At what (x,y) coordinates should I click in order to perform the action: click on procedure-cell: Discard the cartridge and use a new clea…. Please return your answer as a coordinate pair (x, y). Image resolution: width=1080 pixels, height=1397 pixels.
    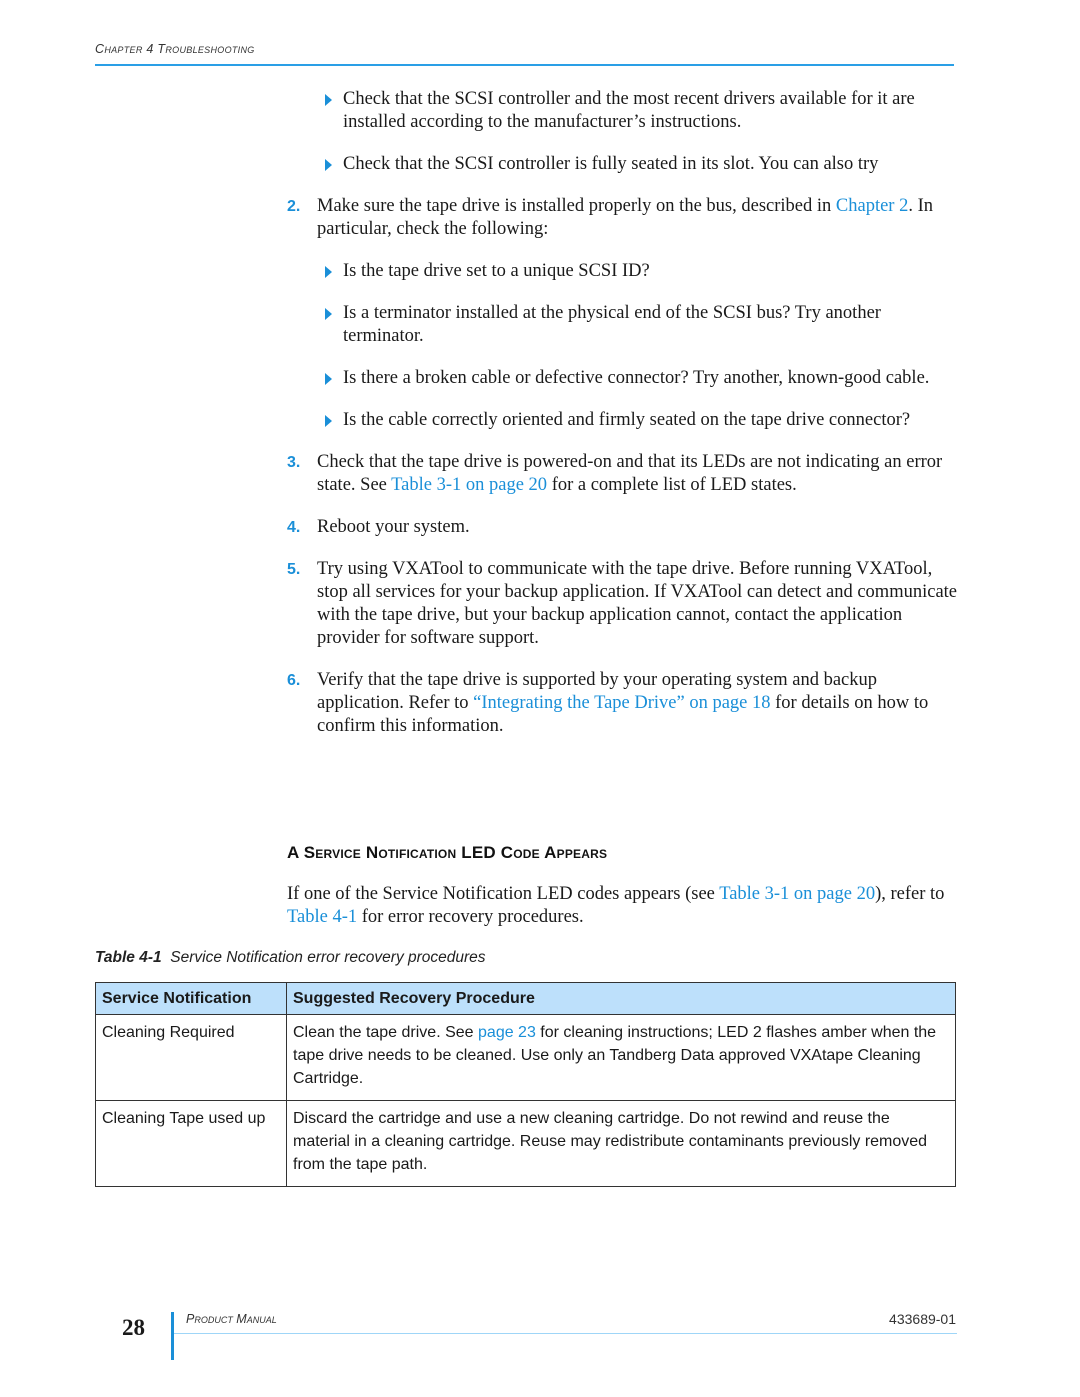
    Looking at the image, I should click on (621, 1143).